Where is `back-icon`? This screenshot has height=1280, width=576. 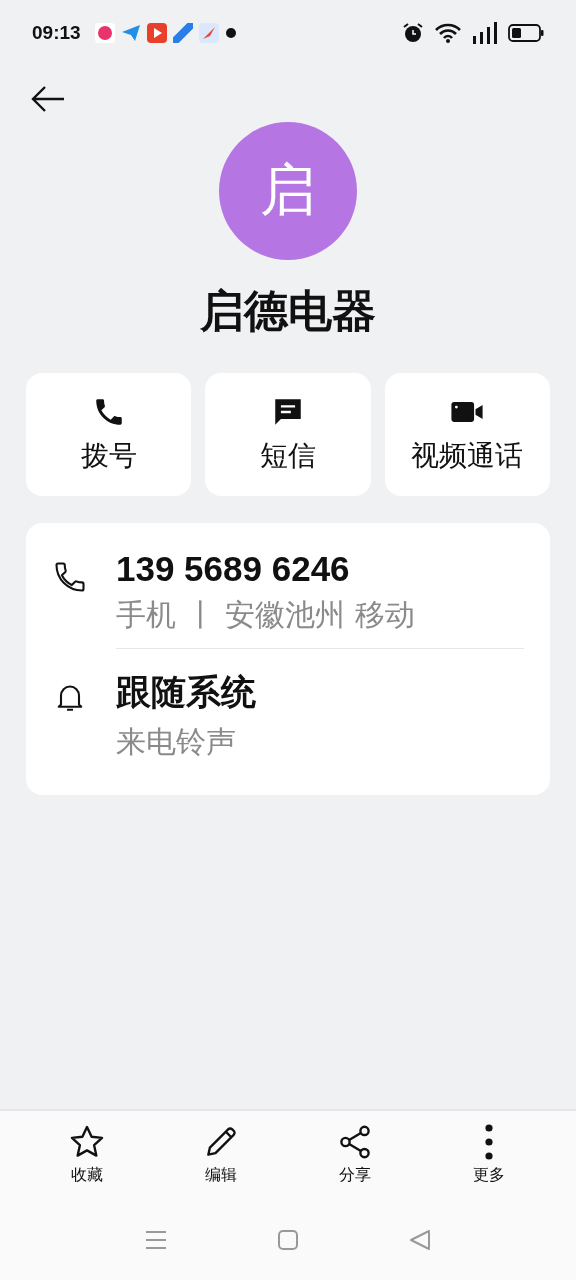
back-icon is located at coordinates (420, 1240).